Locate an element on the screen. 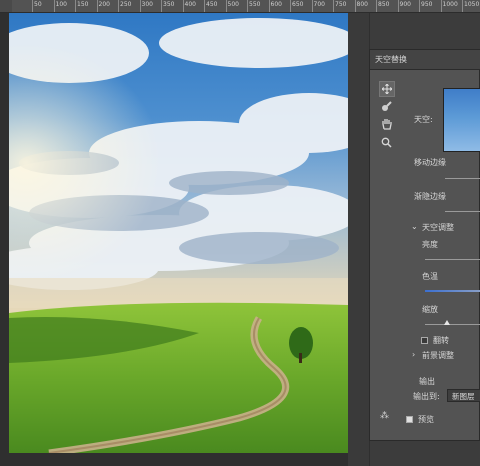 This screenshot has height=466, width=480. scale-label: 缩放 is located at coordinates (430, 309).